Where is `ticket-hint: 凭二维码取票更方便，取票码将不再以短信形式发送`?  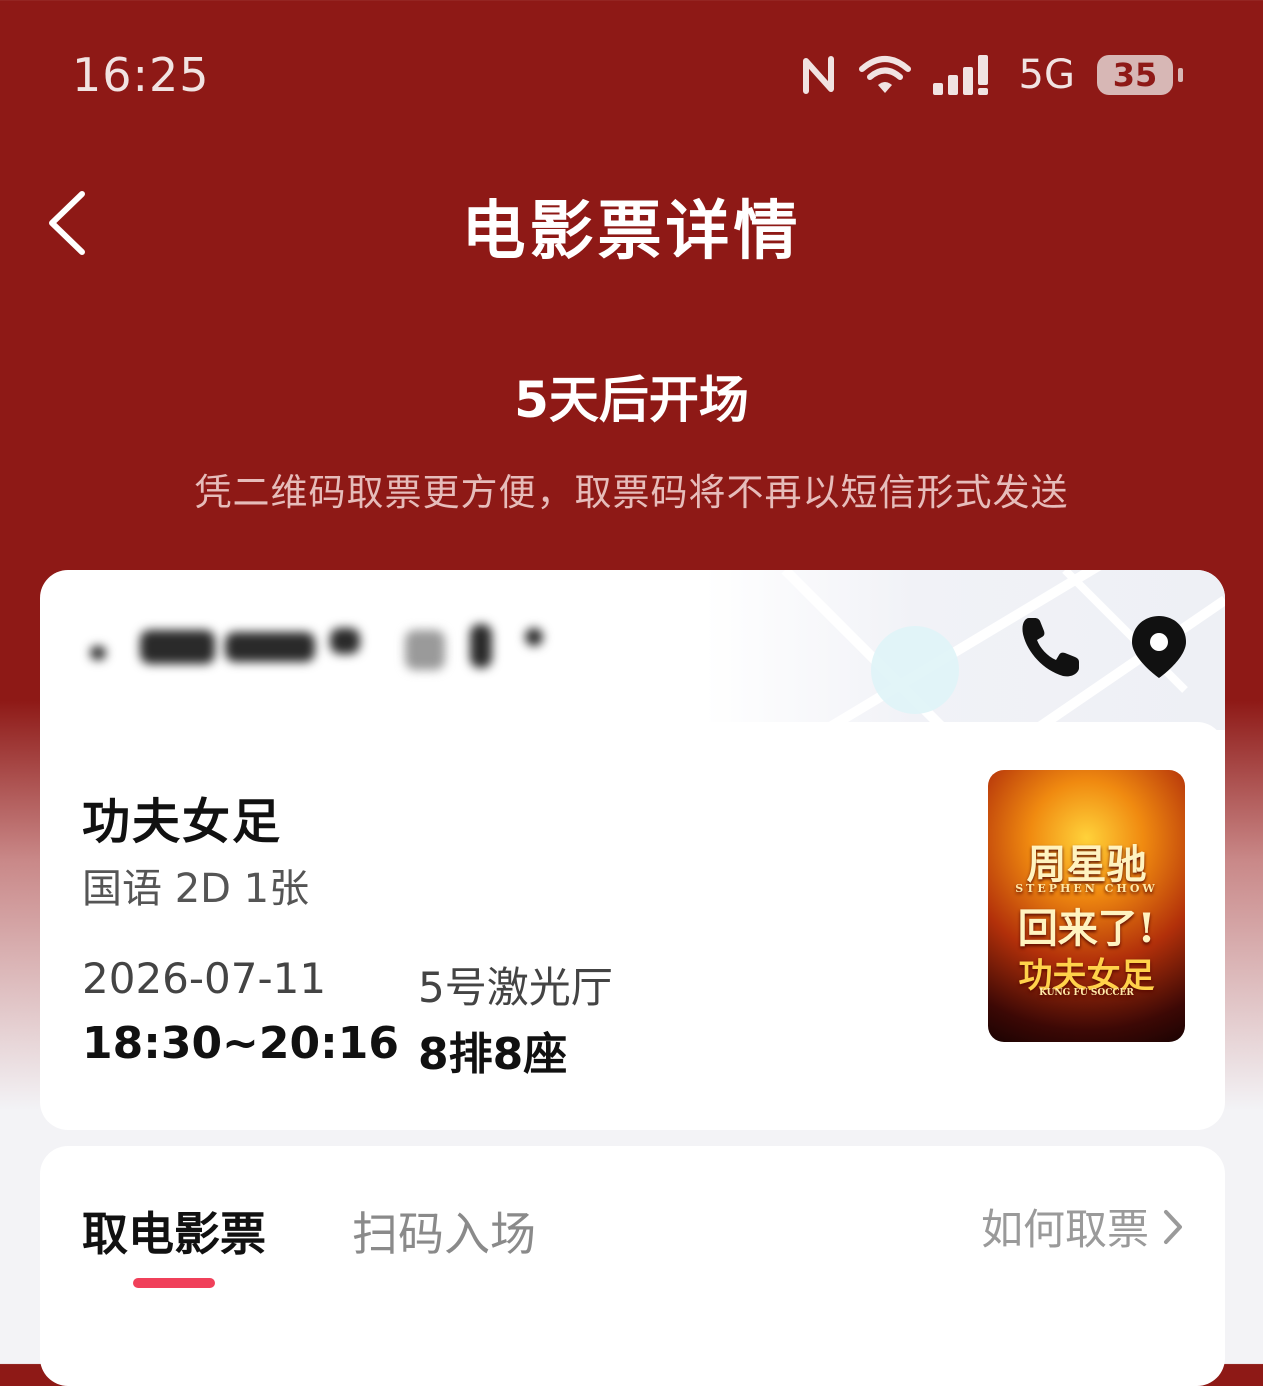
ticket-hint: 凭二维码取票更方便，取票码将不再以短信形式发送 is located at coordinates (631, 492).